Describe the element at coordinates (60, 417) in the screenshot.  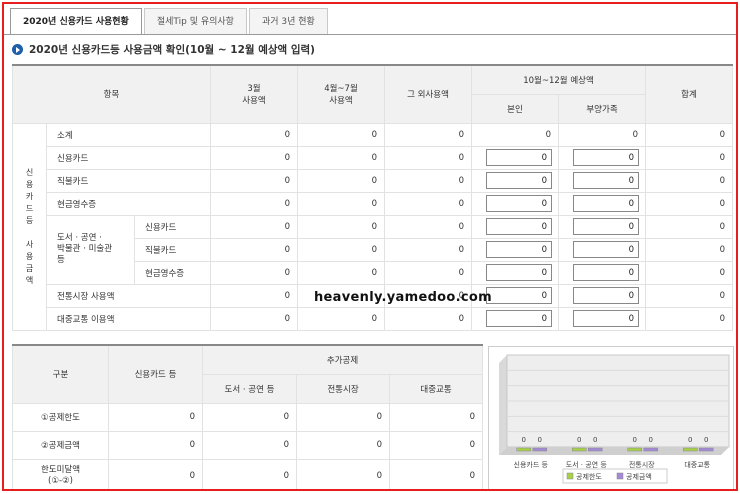
I see `row-label: ①공제한도` at that location.